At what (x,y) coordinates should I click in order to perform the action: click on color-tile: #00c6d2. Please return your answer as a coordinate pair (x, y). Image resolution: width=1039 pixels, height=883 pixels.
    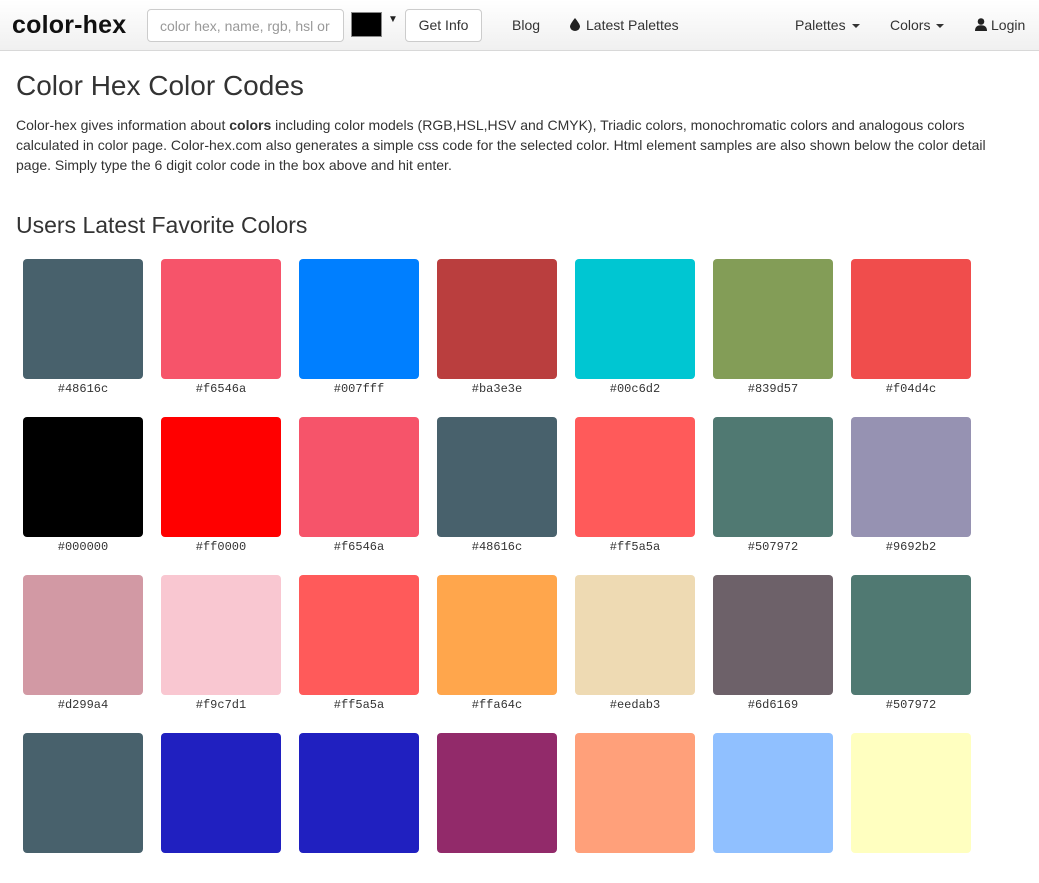
    Looking at the image, I should click on (635, 334).